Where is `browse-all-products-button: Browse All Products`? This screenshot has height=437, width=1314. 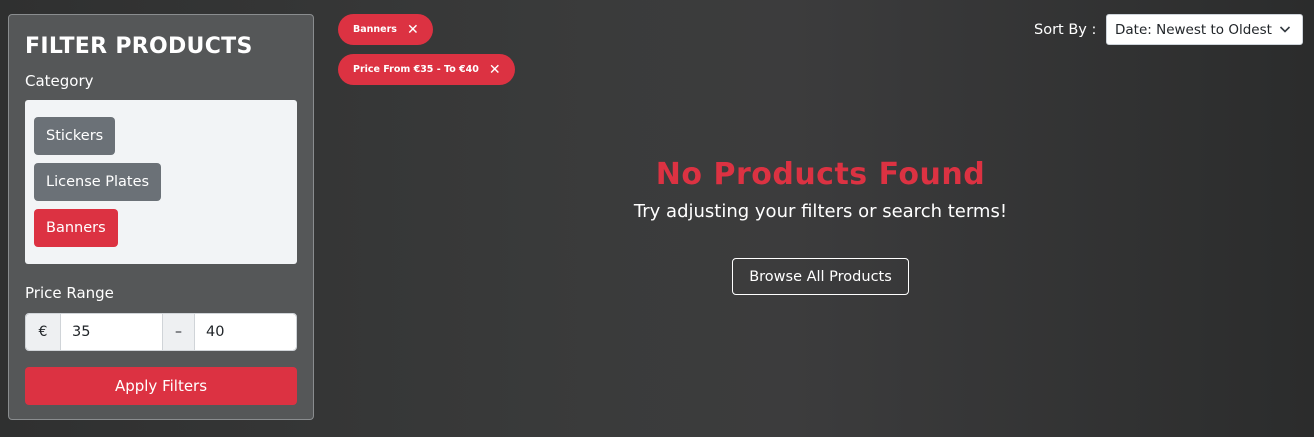 browse-all-products-button: Browse All Products is located at coordinates (820, 276).